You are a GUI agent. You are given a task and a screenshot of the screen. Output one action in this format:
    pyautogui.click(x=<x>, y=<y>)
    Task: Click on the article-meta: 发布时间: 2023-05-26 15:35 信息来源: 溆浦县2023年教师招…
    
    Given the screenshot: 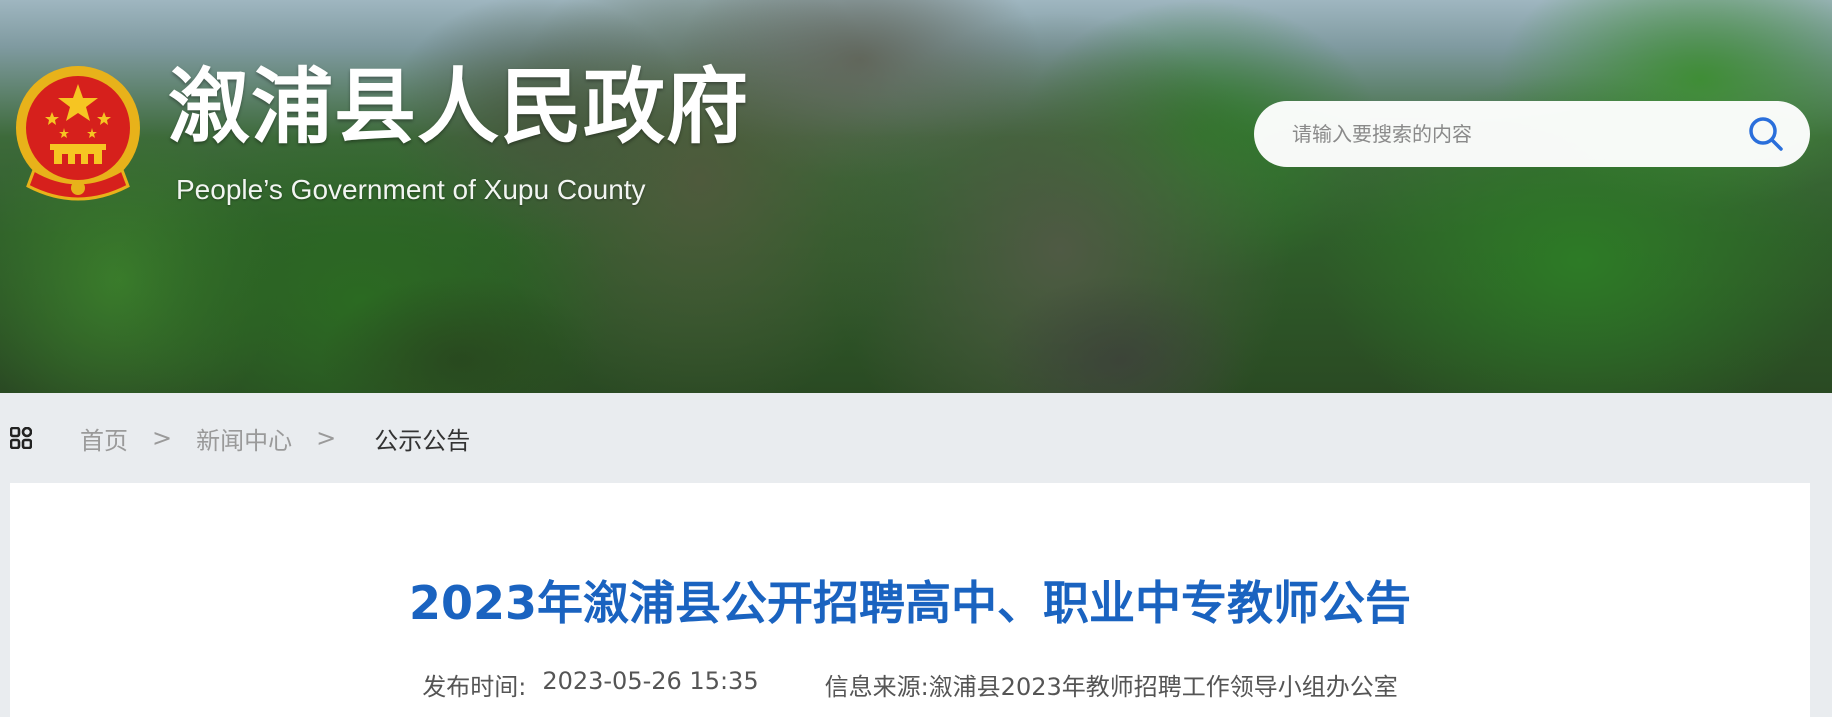 What is the action you would take?
    pyautogui.click(x=910, y=684)
    